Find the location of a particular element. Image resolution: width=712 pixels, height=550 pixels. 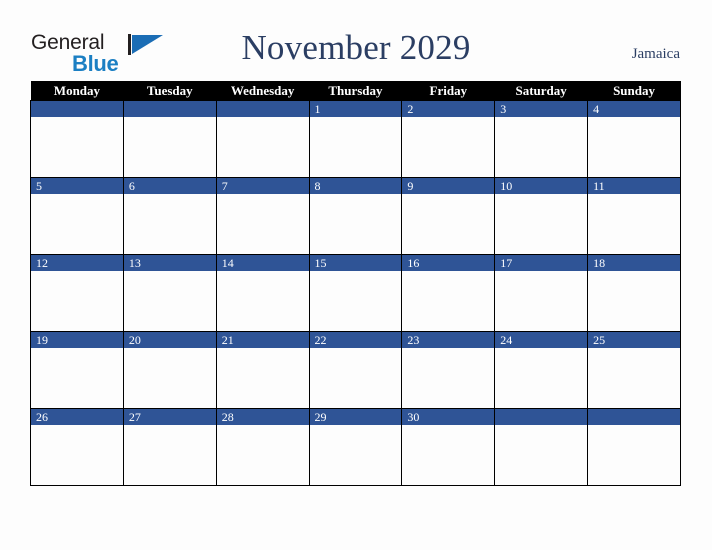

weekday-header-thursday: Thursday is located at coordinates (355, 91).